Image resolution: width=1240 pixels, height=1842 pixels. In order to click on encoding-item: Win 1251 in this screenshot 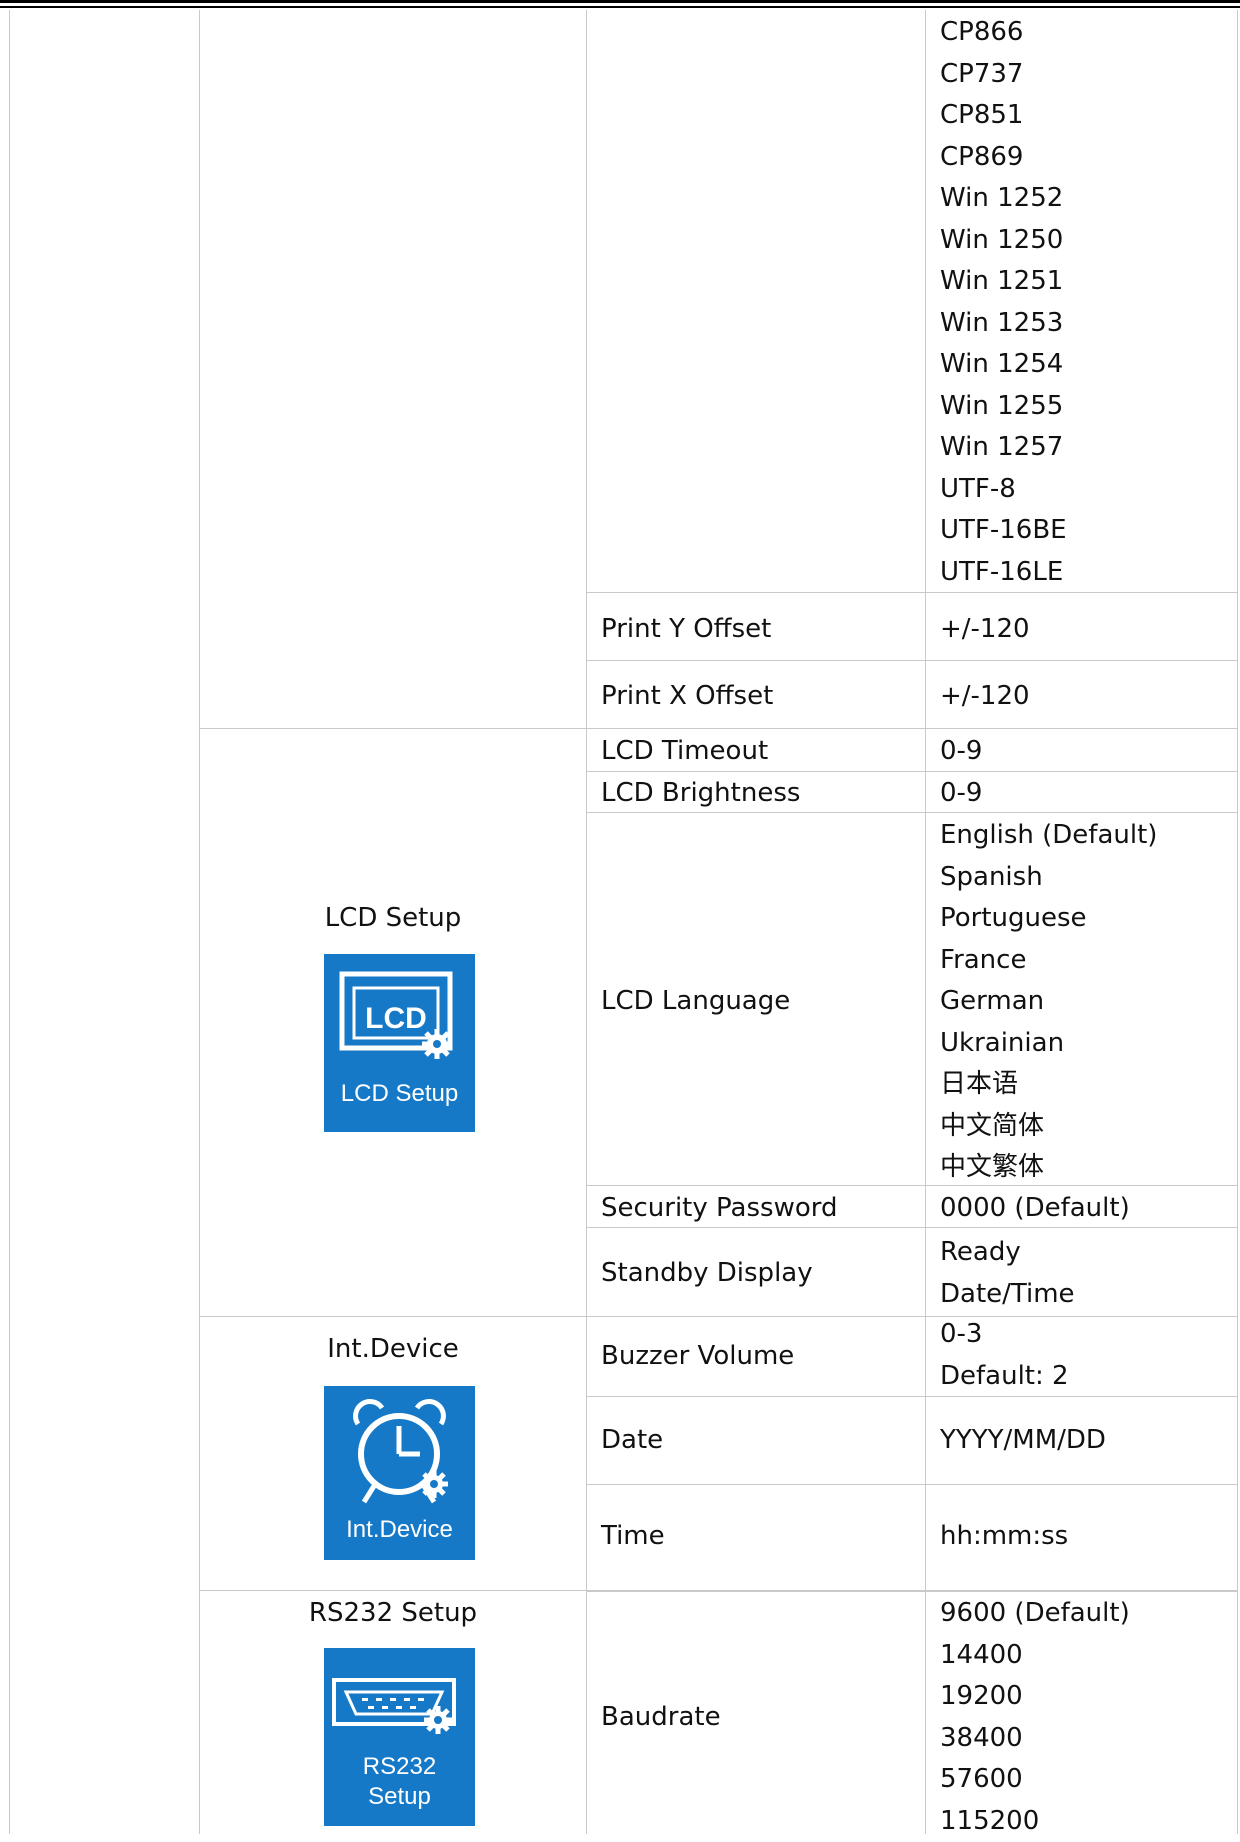, I will do `click(1003, 282)`.